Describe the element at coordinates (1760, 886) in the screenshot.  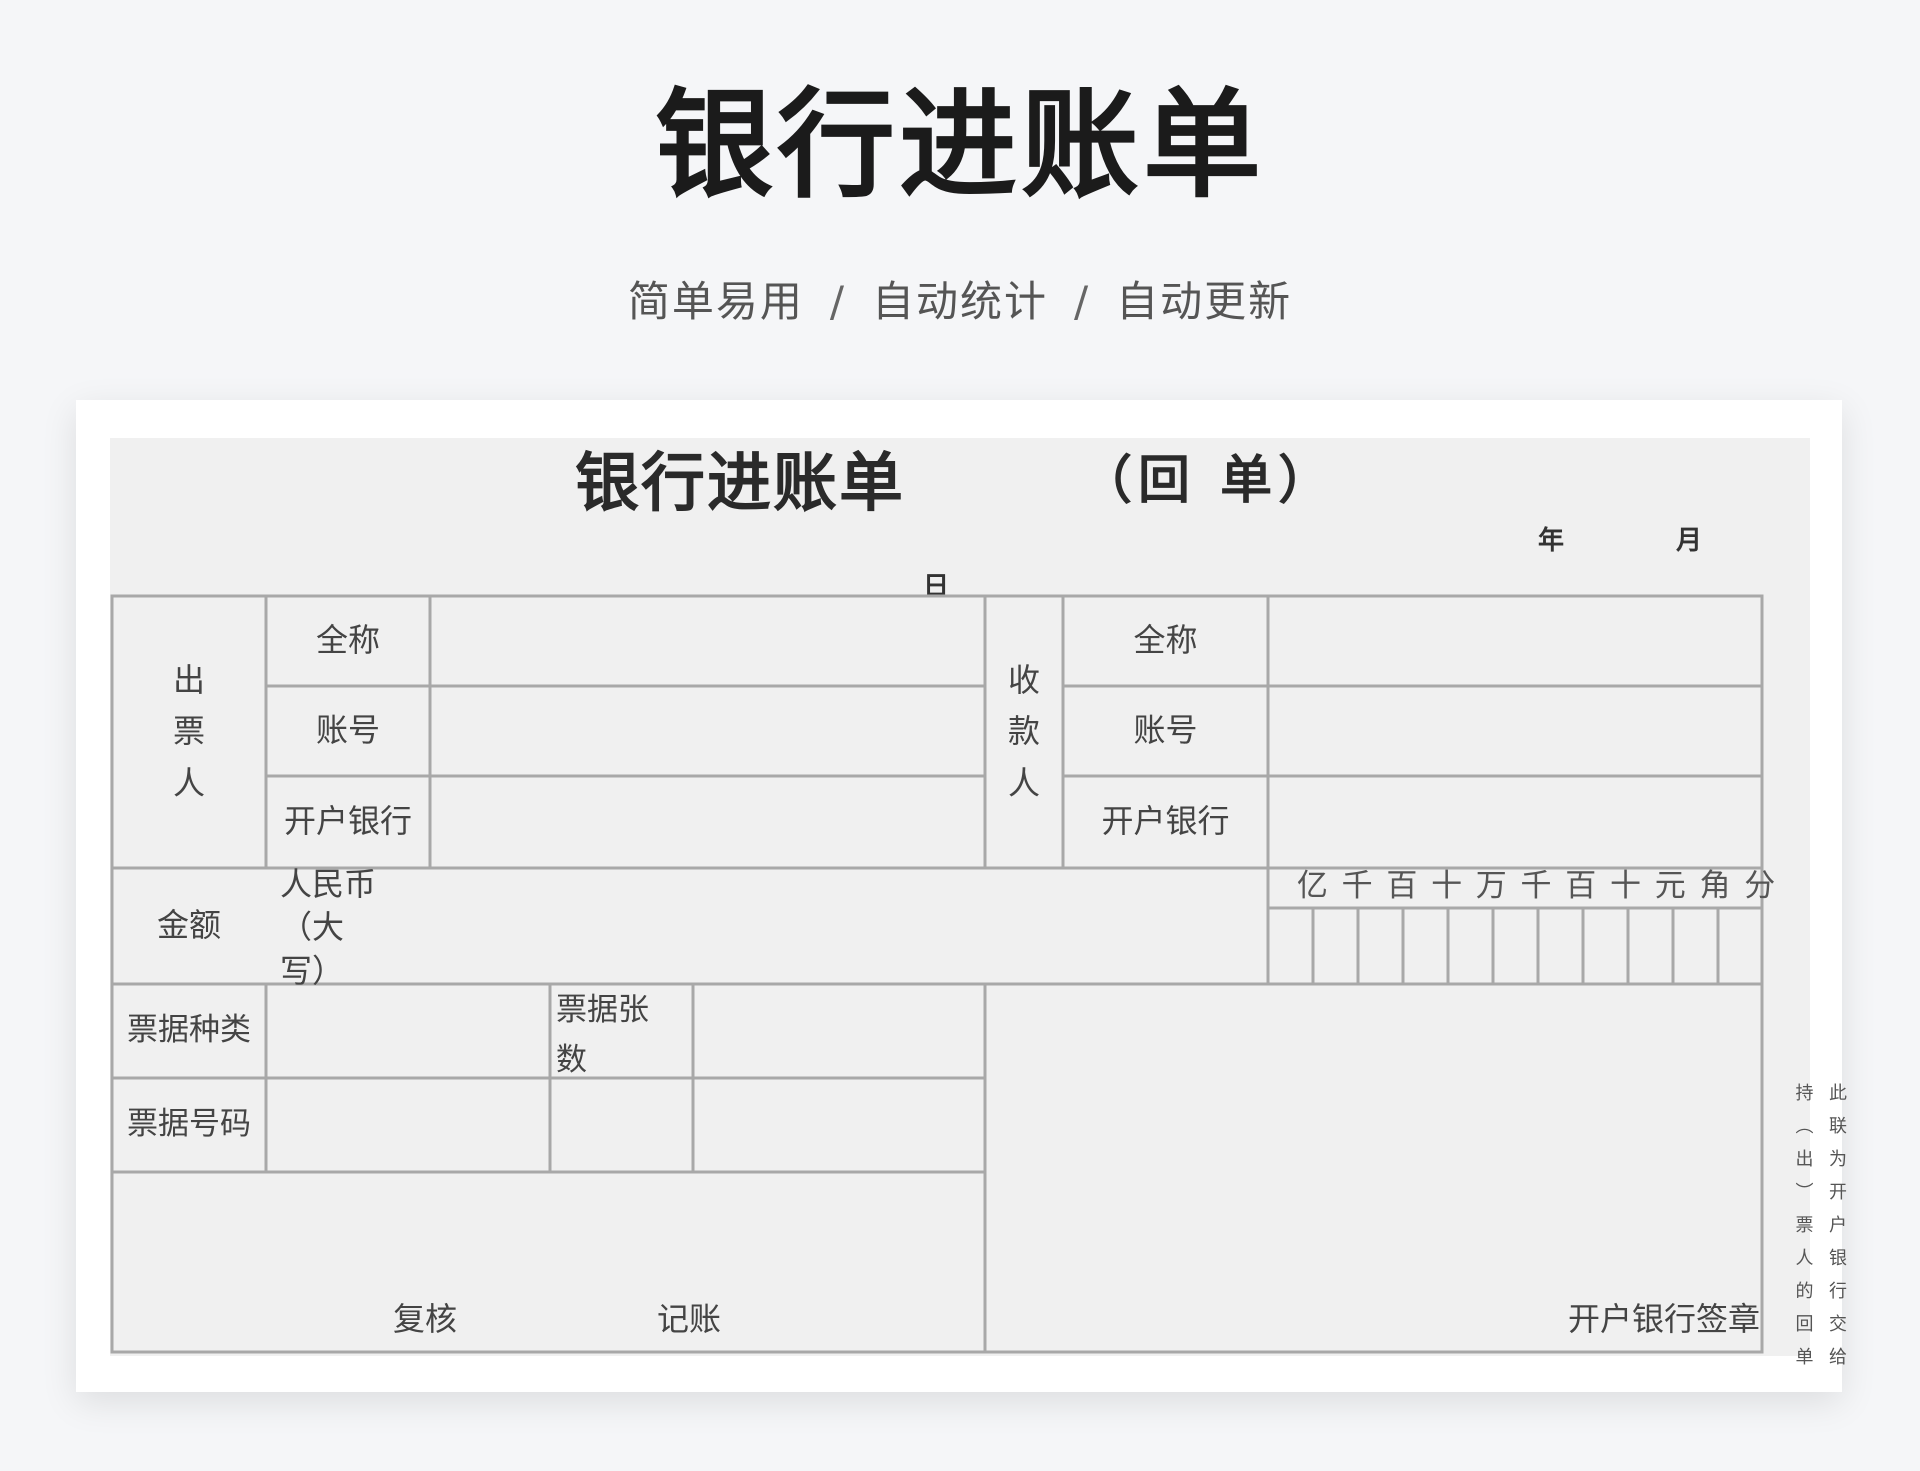
I see `unit-fen: 分` at that location.